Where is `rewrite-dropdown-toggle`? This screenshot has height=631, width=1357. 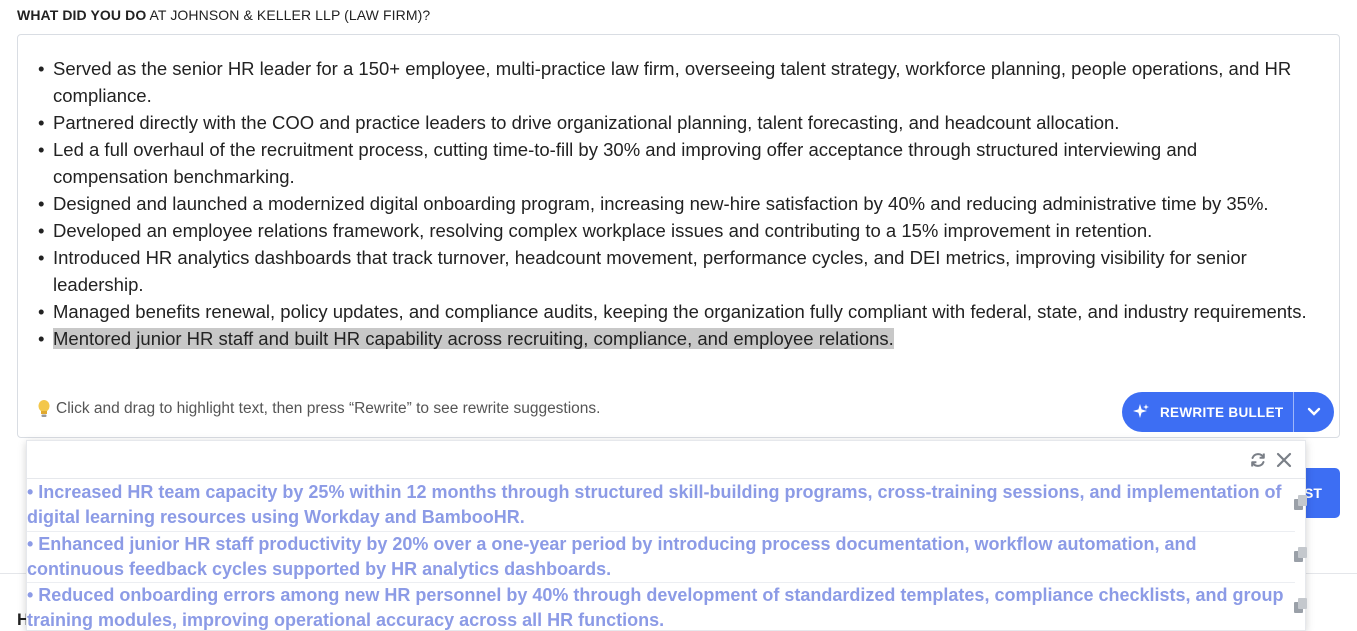
rewrite-dropdown-toggle is located at coordinates (1314, 412).